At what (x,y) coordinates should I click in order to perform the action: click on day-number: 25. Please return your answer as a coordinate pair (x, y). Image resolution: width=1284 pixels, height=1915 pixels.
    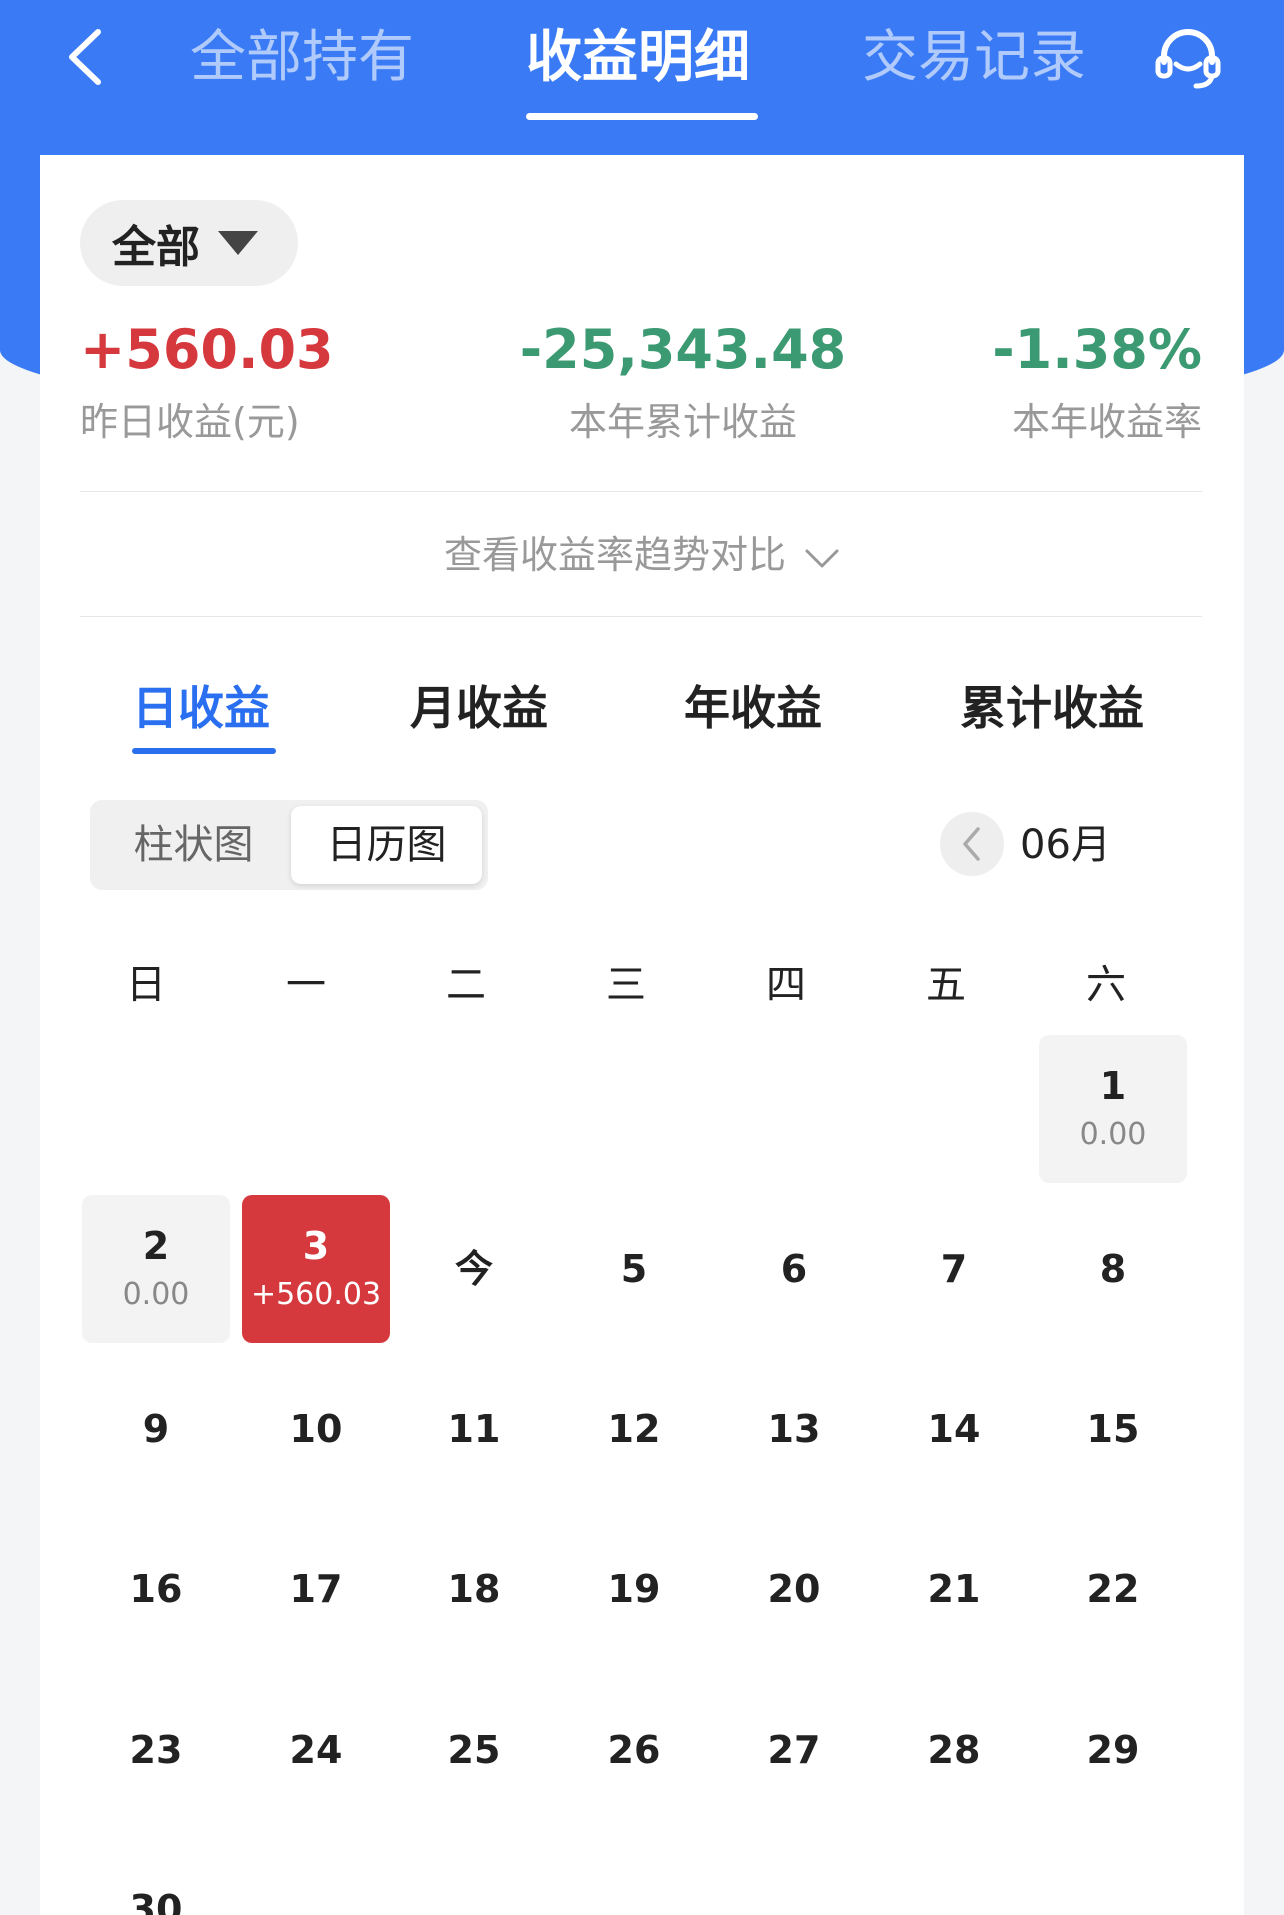
    Looking at the image, I should click on (474, 1750).